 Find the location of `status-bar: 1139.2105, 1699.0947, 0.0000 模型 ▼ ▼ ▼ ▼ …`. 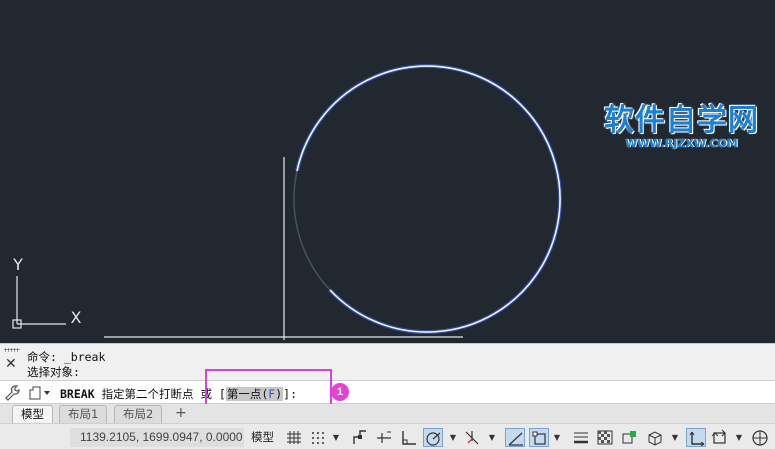

status-bar: 1139.2105, 1699.0947, 0.0000 模型 ▼ ▼ ▼ ▼ … is located at coordinates (387, 436).